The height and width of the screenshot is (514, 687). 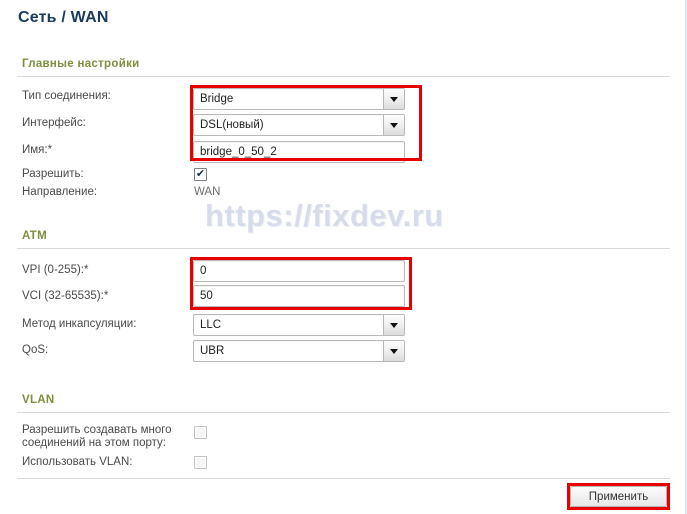 What do you see at coordinates (299, 152) in the screenshot?
I see `name-input: bridge_0_50_2` at bounding box center [299, 152].